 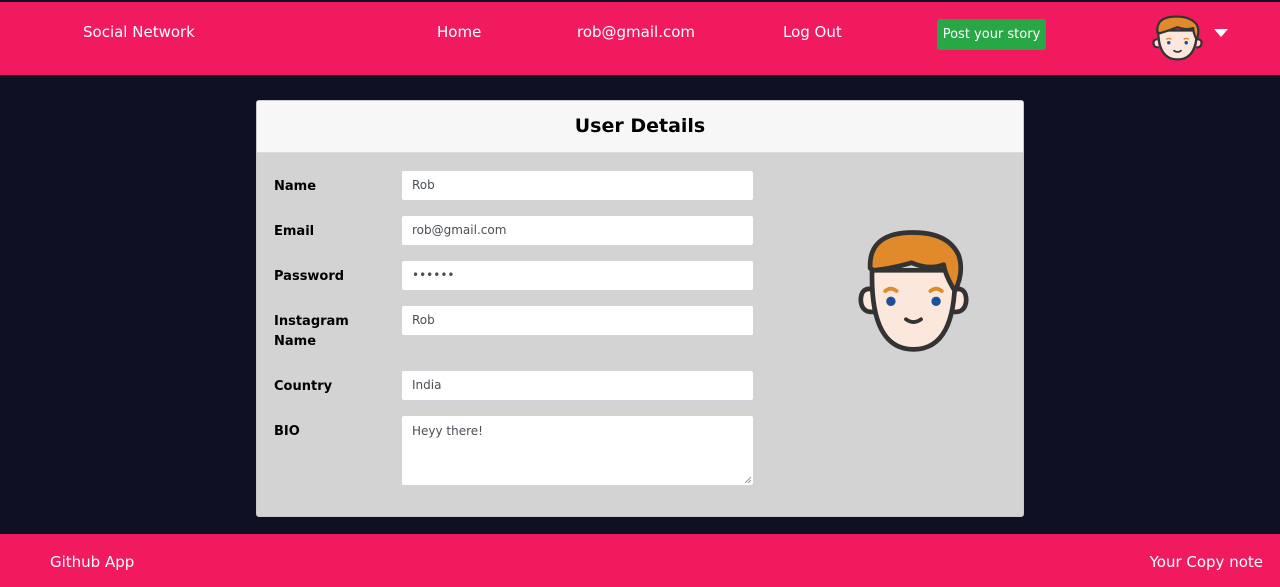 What do you see at coordinates (309, 276) in the screenshot?
I see `password-label: Password` at bounding box center [309, 276].